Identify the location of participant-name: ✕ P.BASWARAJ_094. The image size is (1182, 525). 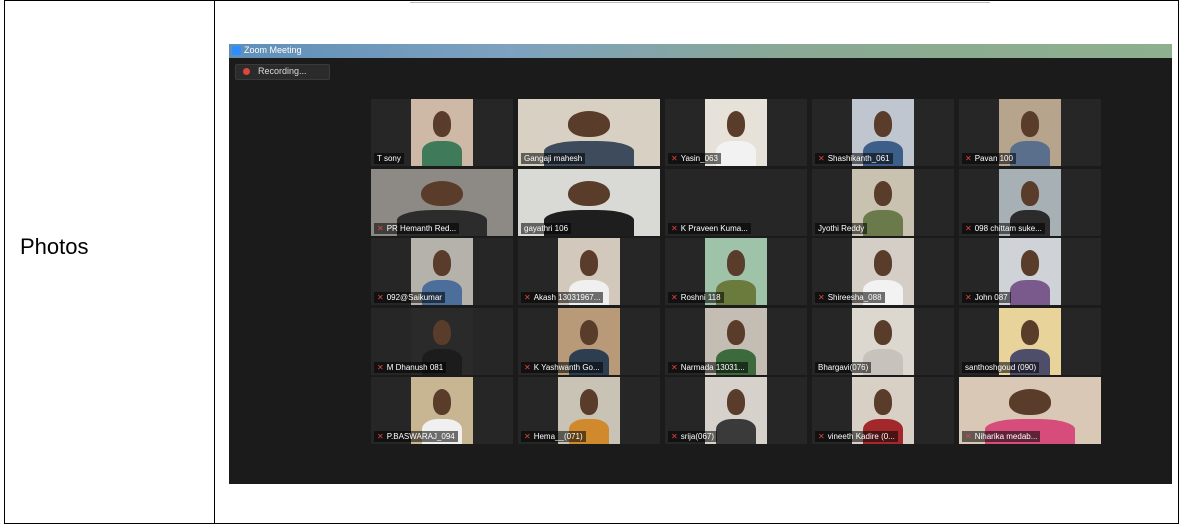
(416, 436).